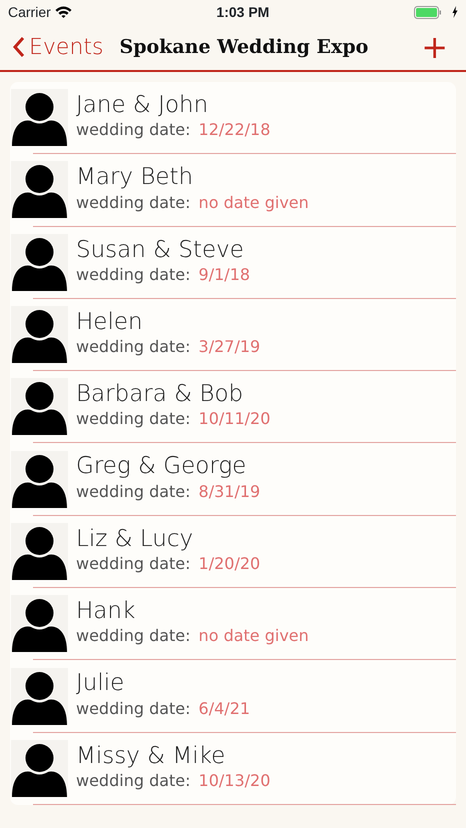 The width and height of the screenshot is (466, 828). Describe the element at coordinates (162, 467) in the screenshot. I see `client-name: Greg & George` at that location.